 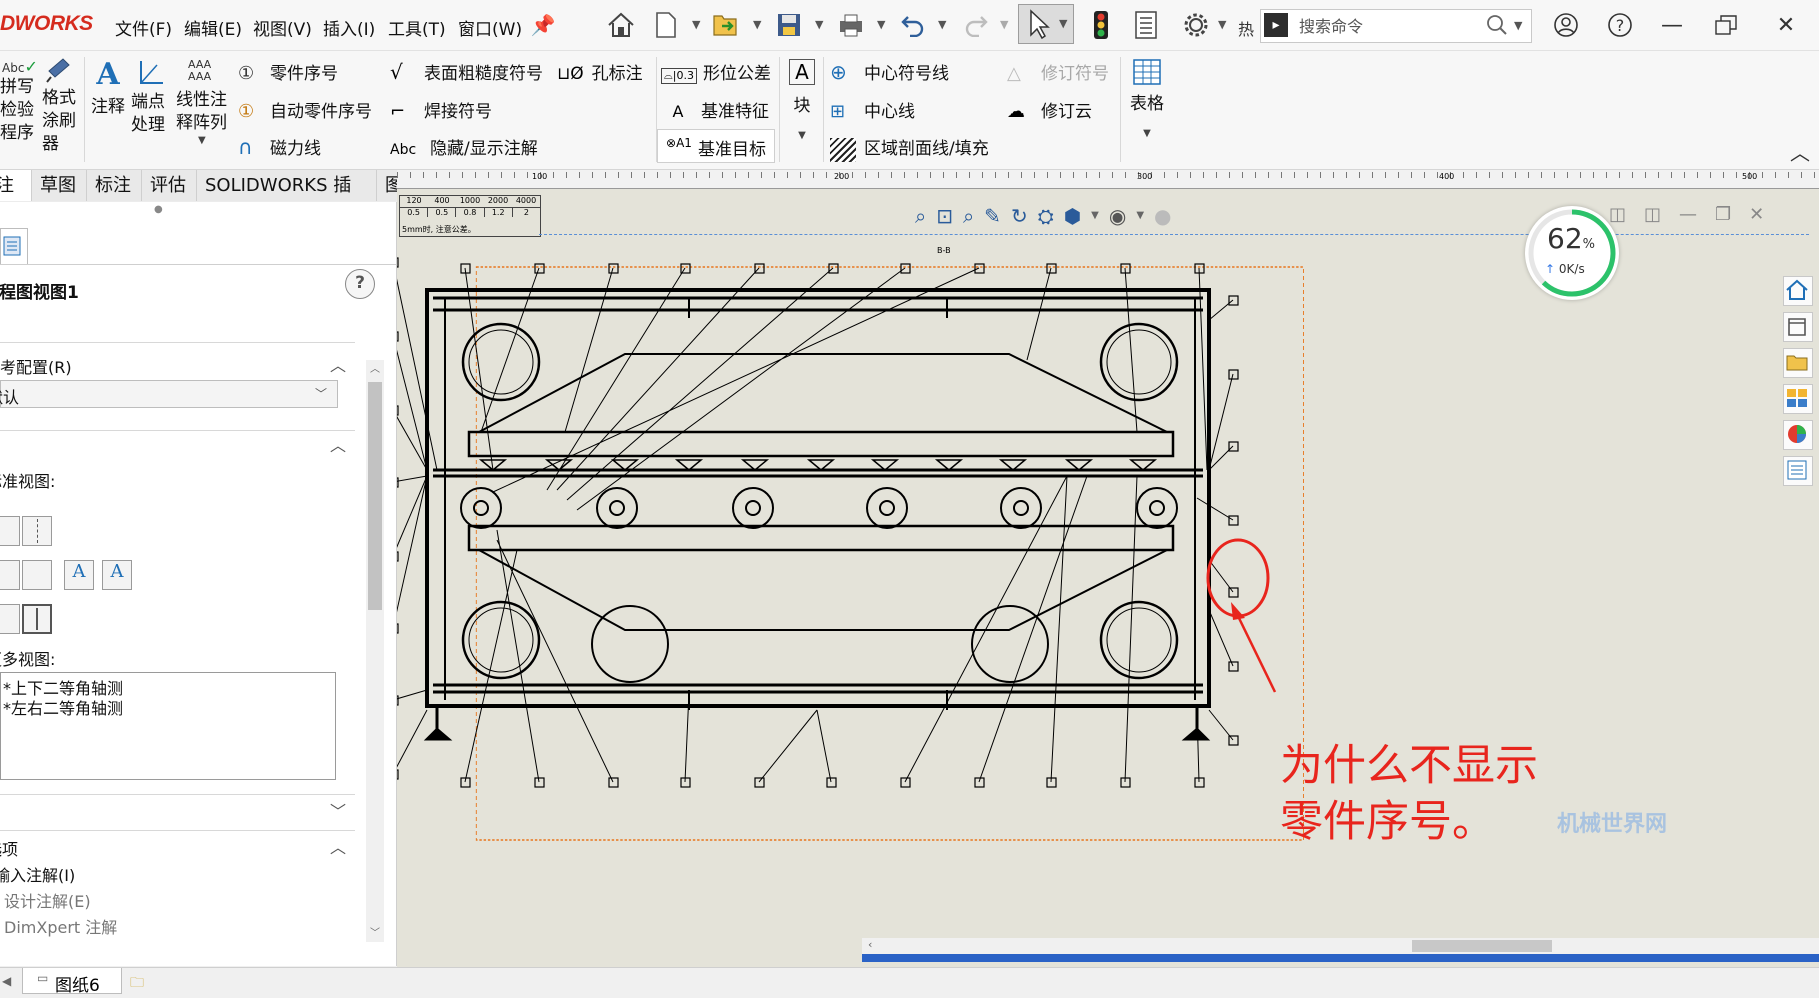 What do you see at coordinates (37, 575) in the screenshot?
I see `view-left-button` at bounding box center [37, 575].